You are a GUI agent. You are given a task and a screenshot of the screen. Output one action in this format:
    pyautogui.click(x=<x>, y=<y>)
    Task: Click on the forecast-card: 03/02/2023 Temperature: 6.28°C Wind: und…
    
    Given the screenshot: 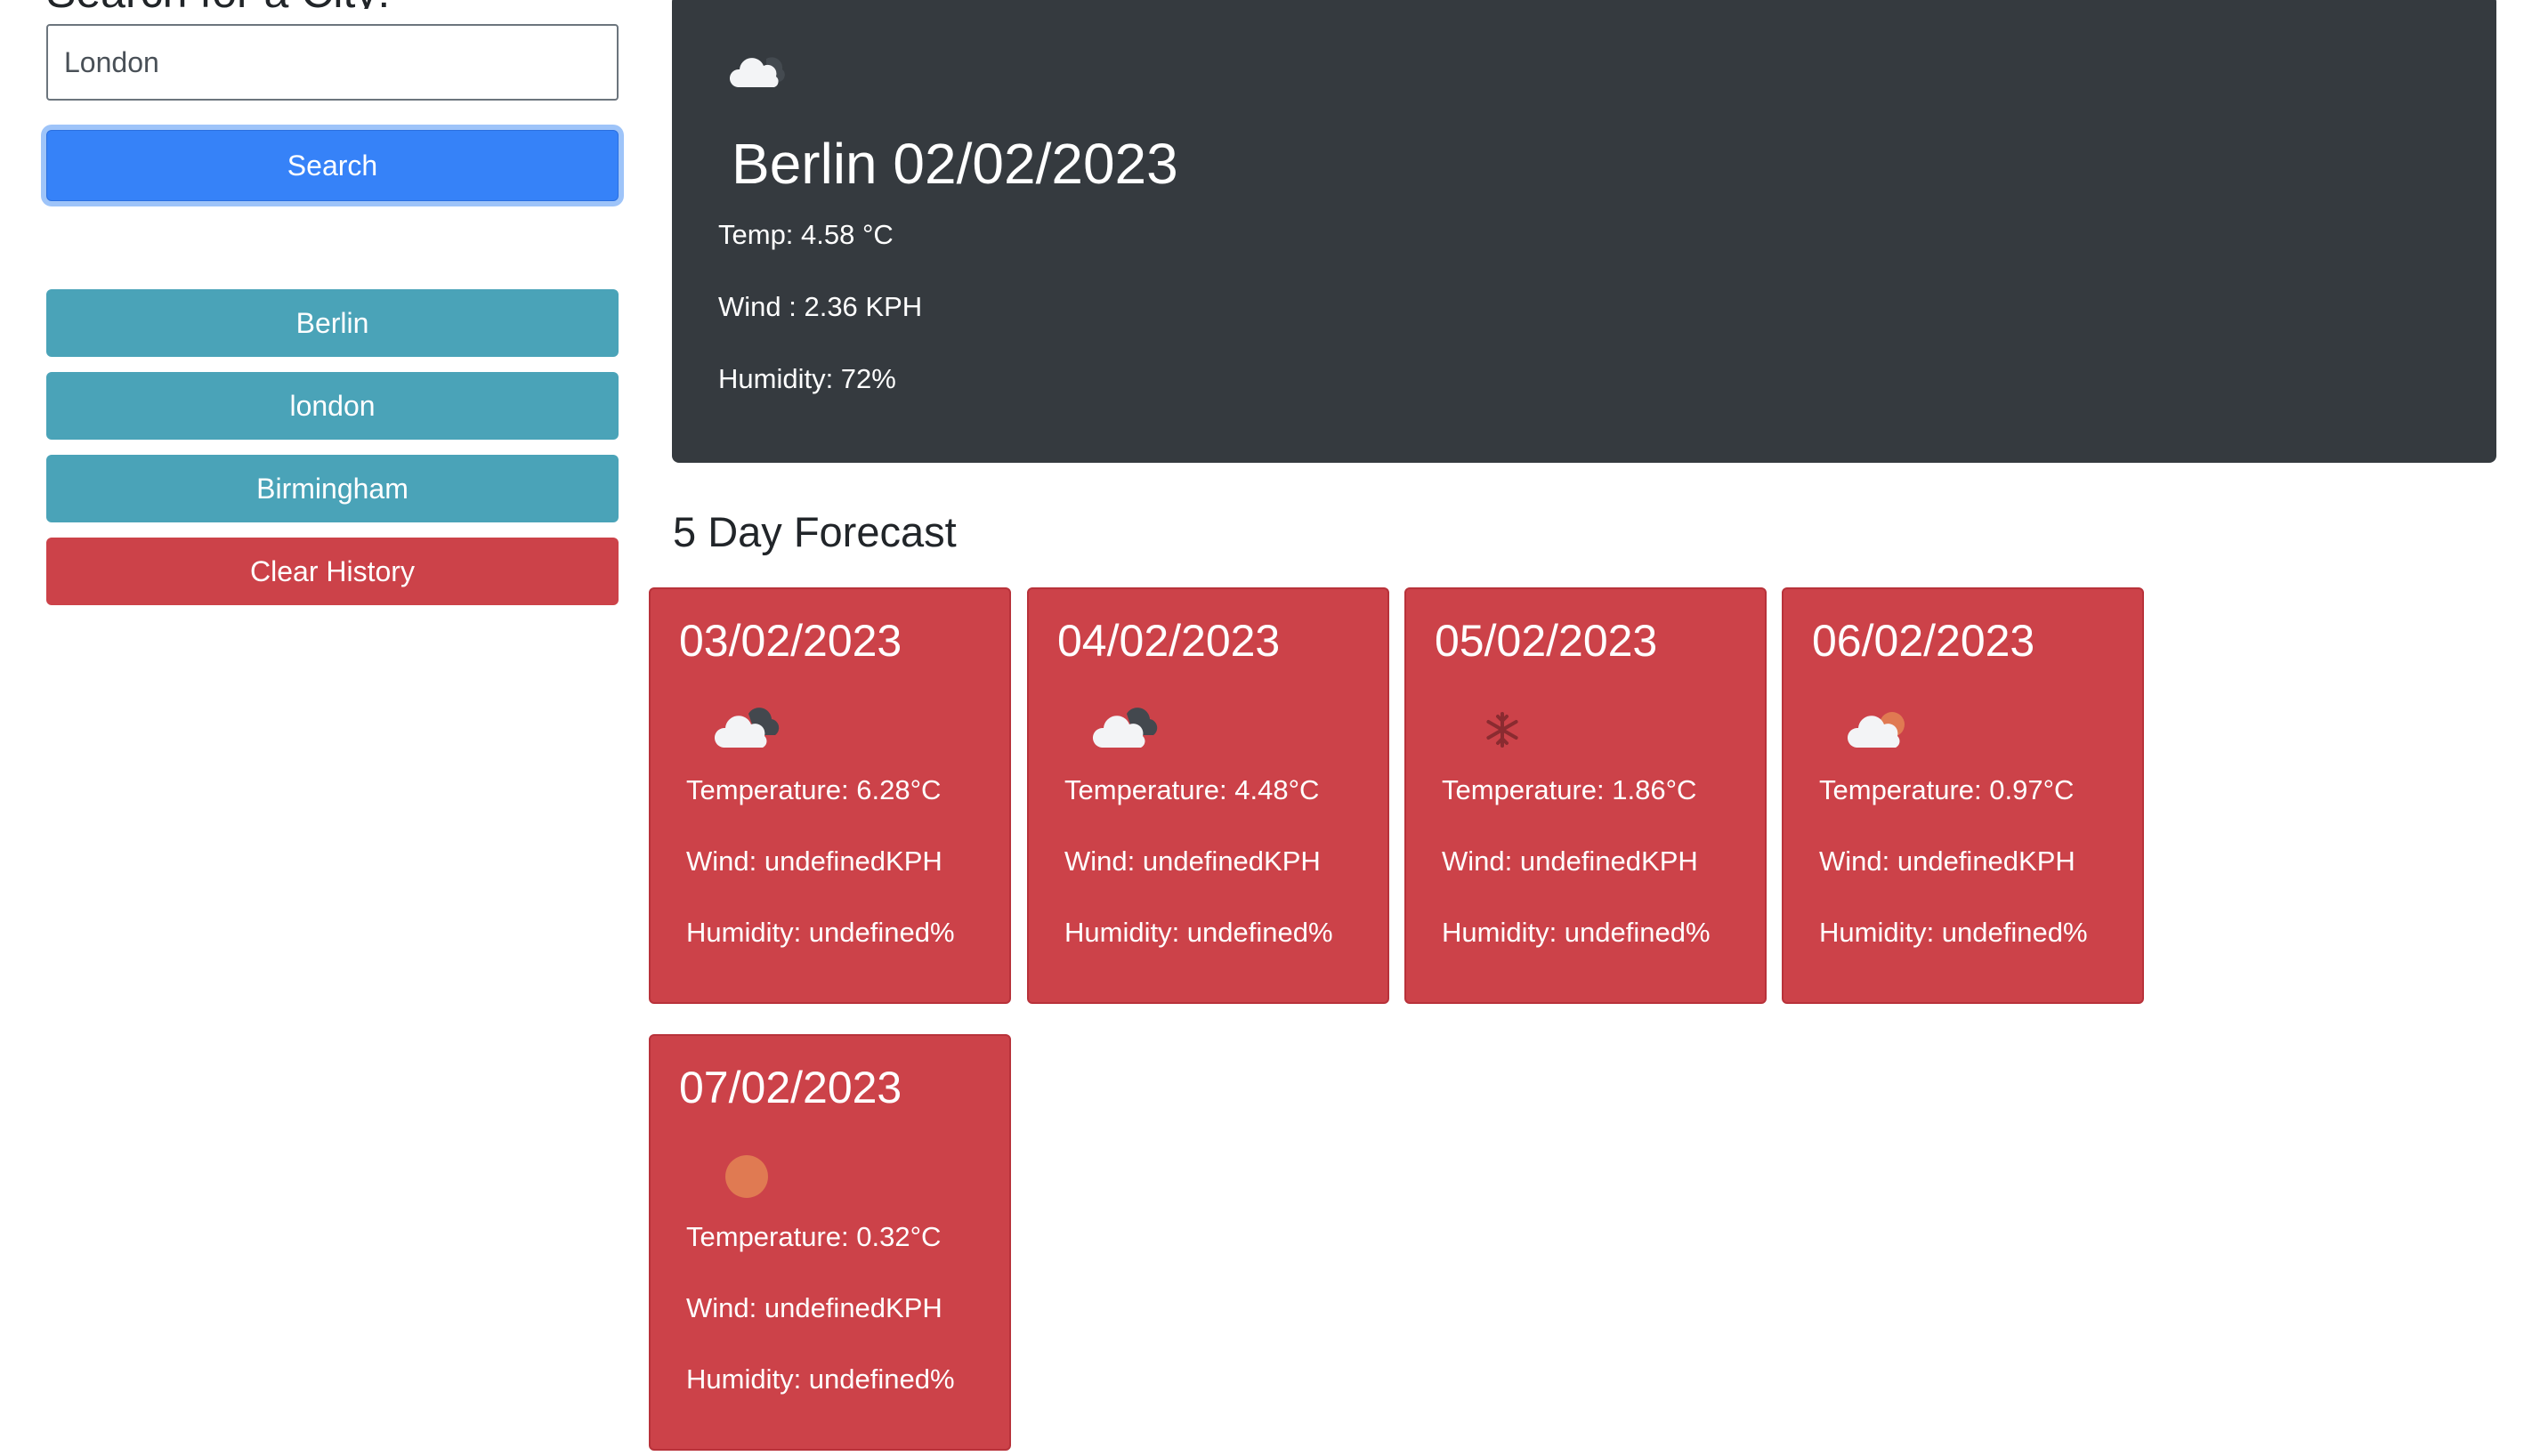 What is the action you would take?
    pyautogui.click(x=830, y=795)
    